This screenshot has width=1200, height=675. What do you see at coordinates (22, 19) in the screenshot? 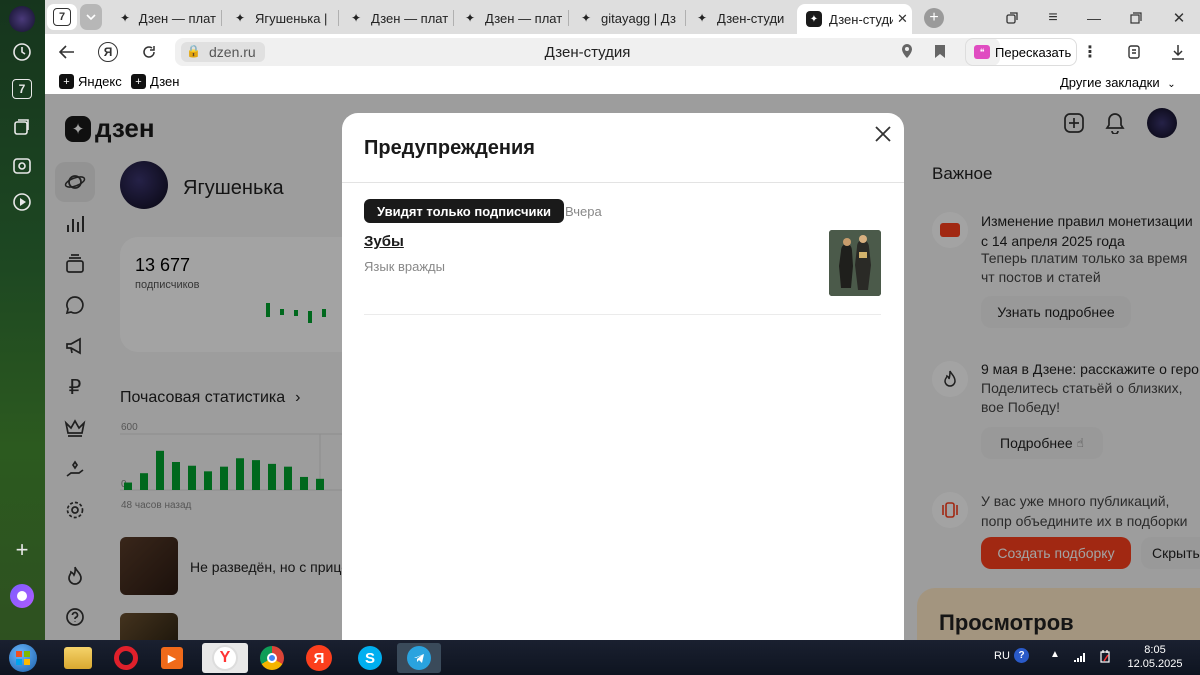
I see `profile-avatar` at bounding box center [22, 19].